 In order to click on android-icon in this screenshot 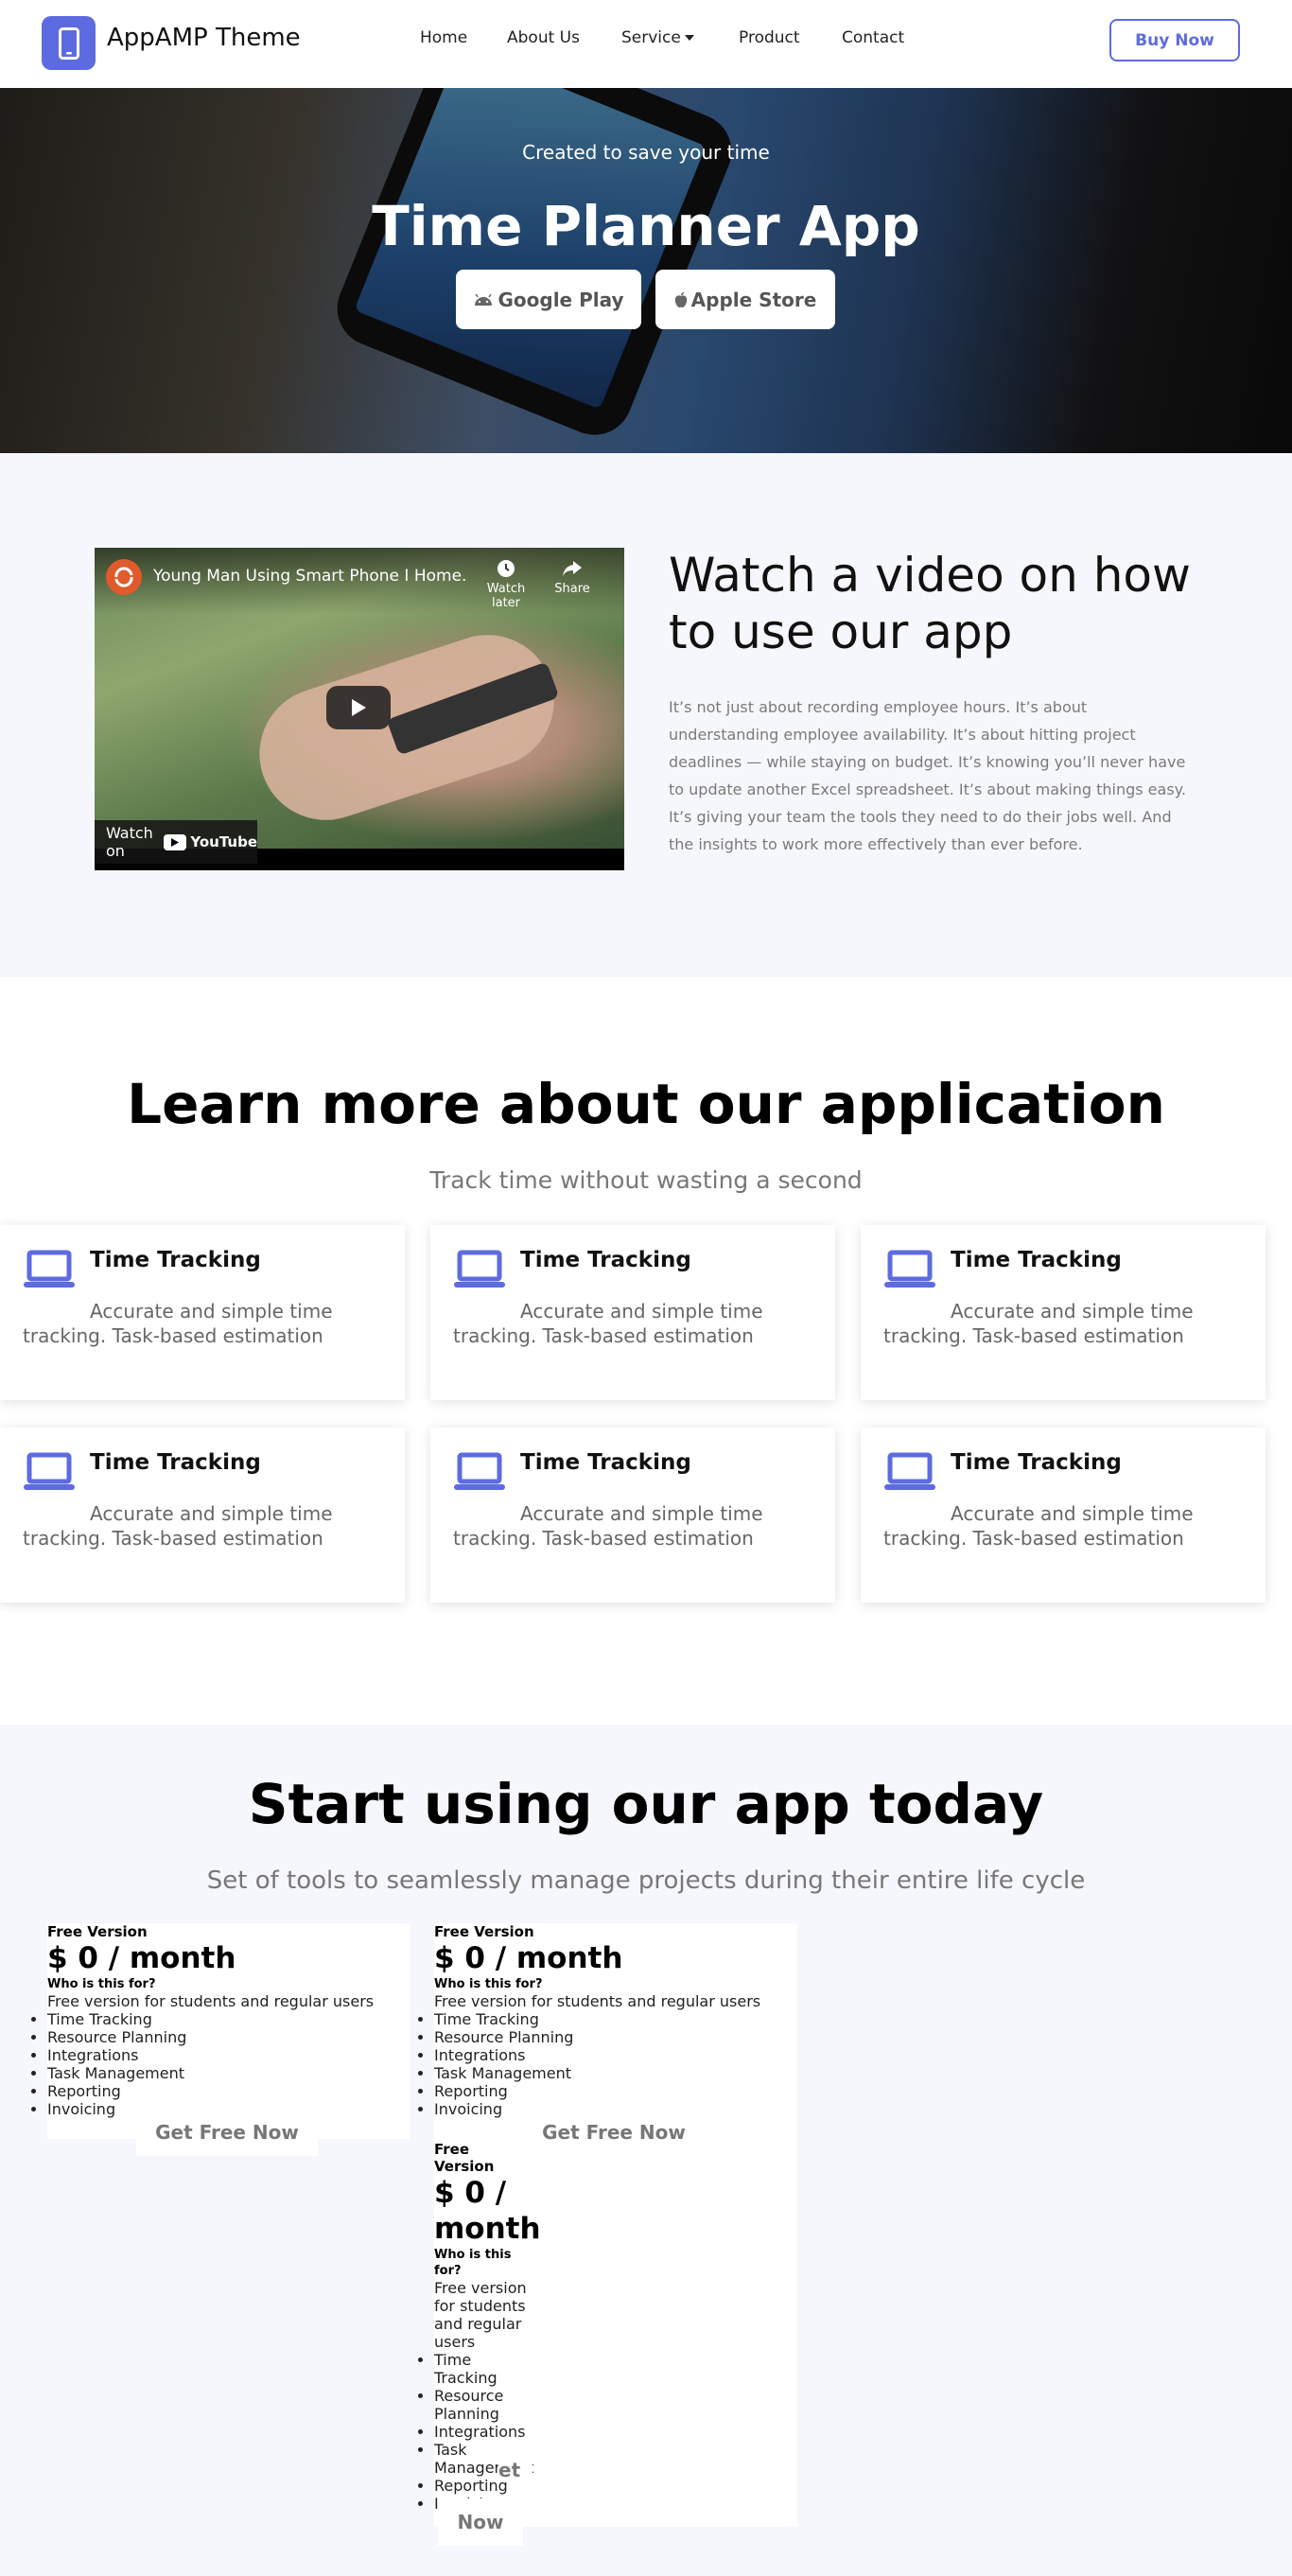, I will do `click(484, 300)`.